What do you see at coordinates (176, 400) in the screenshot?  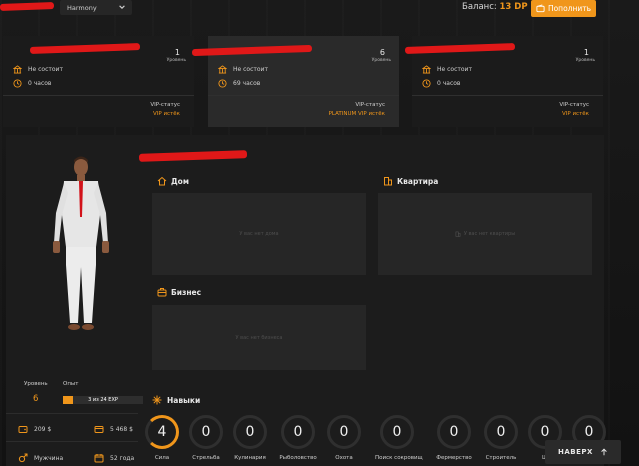 I see `skills-title: Навыки` at bounding box center [176, 400].